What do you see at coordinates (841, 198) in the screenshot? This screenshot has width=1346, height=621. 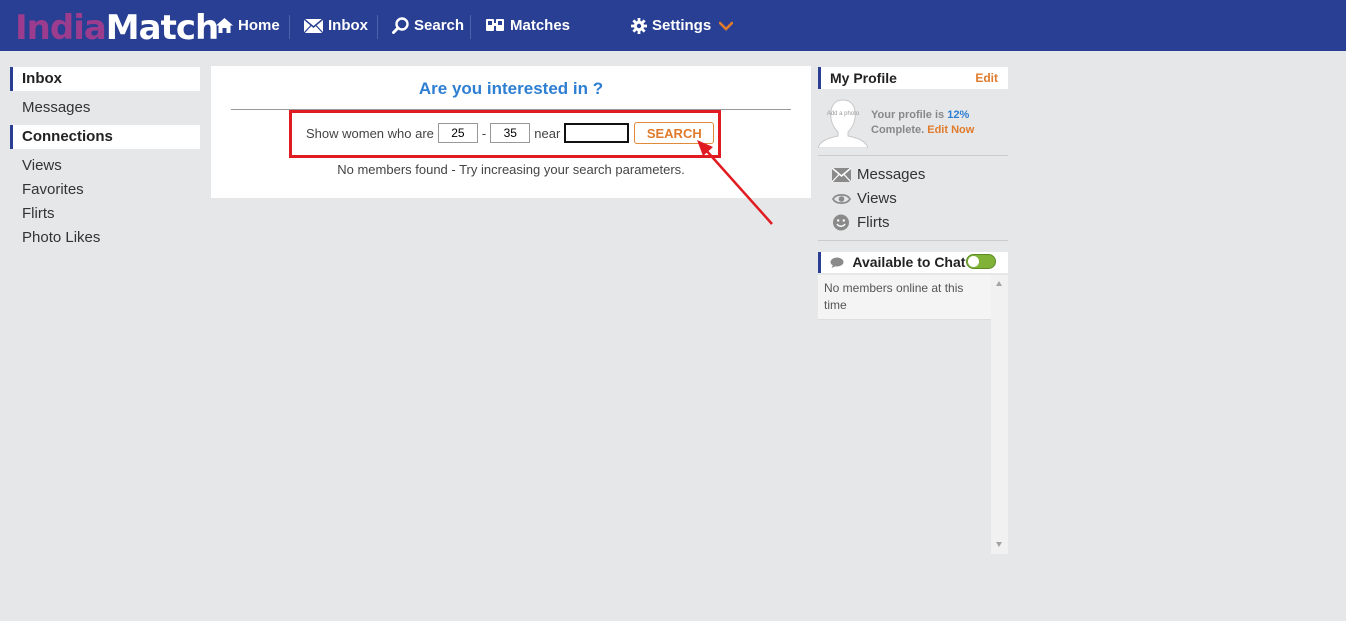 I see `eye-icon` at bounding box center [841, 198].